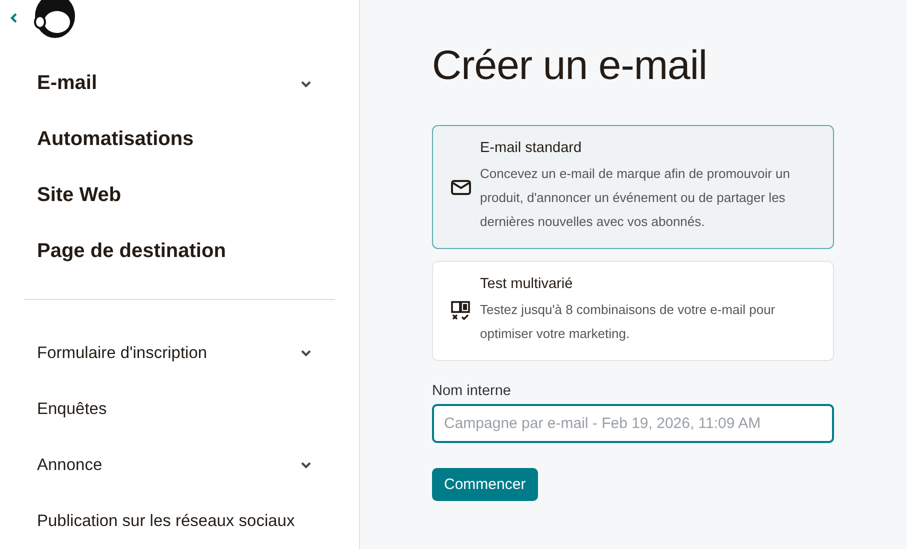 This screenshot has height=549, width=907. What do you see at coordinates (179, 196) in the screenshot?
I see `nav-item: Site Web` at bounding box center [179, 196].